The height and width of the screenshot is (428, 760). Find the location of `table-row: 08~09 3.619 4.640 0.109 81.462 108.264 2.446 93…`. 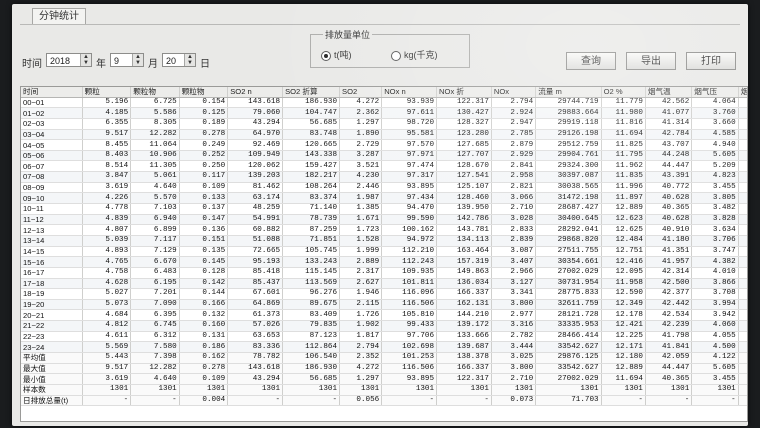

table-row: 08~09 3.619 4.640 0.109 81.462 108.264 2.446 93… is located at coordinates (384, 188).